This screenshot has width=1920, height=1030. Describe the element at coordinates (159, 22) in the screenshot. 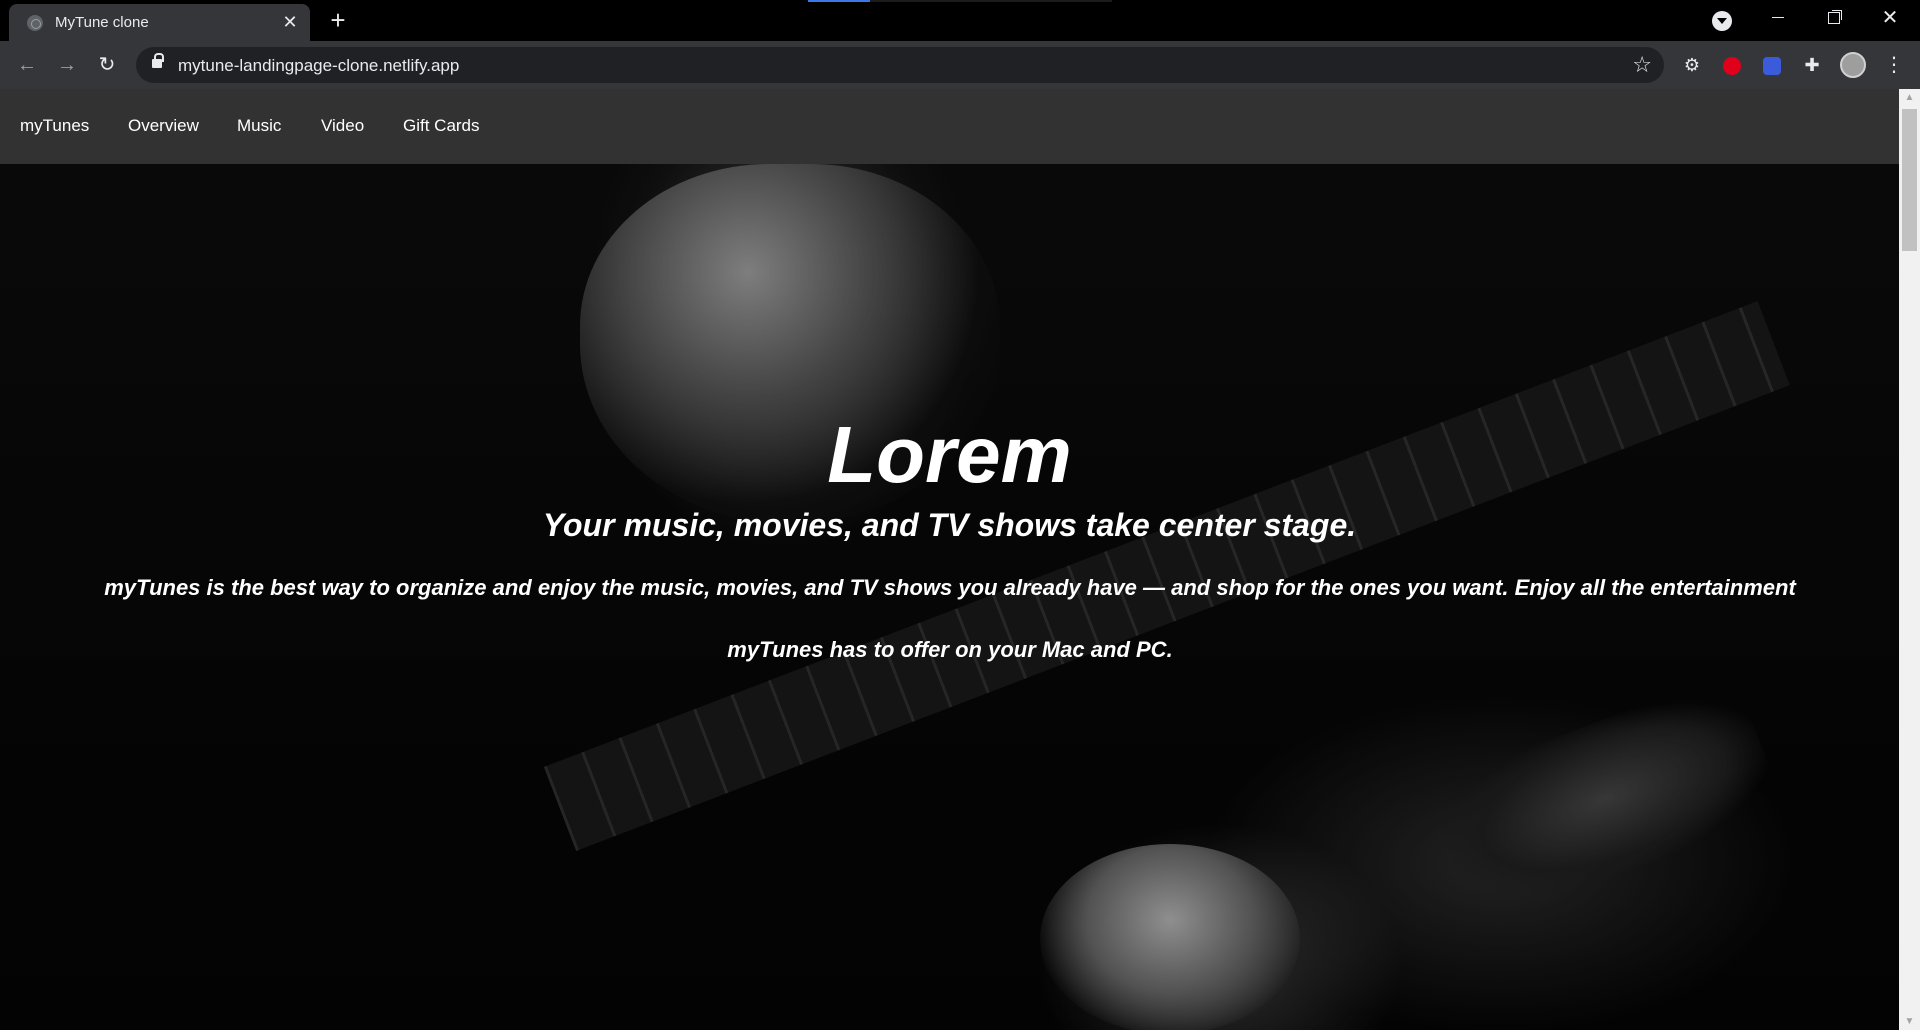

I see `browser-tab-active: MyTune clone ✕` at that location.